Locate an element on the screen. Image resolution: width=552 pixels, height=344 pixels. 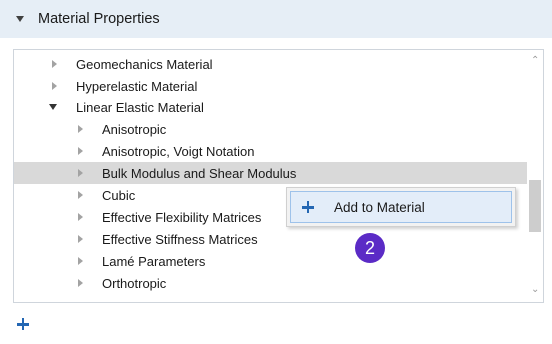
tree-item-label: Geomechanics Material is located at coordinates (144, 64).